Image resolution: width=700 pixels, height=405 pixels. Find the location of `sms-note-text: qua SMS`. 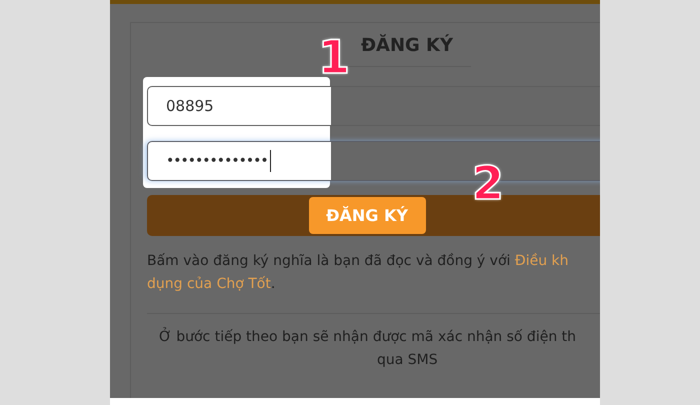

sms-note-text: qua SMS is located at coordinates (407, 360).